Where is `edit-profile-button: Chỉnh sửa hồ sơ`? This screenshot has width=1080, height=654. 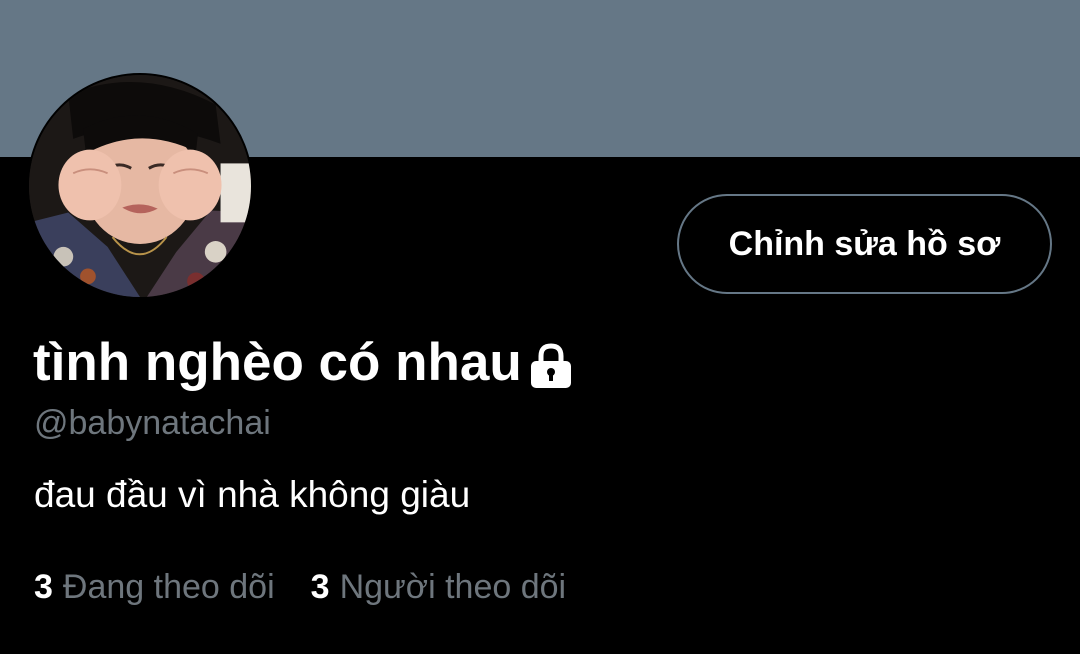 edit-profile-button: Chỉnh sửa hồ sơ is located at coordinates (864, 244).